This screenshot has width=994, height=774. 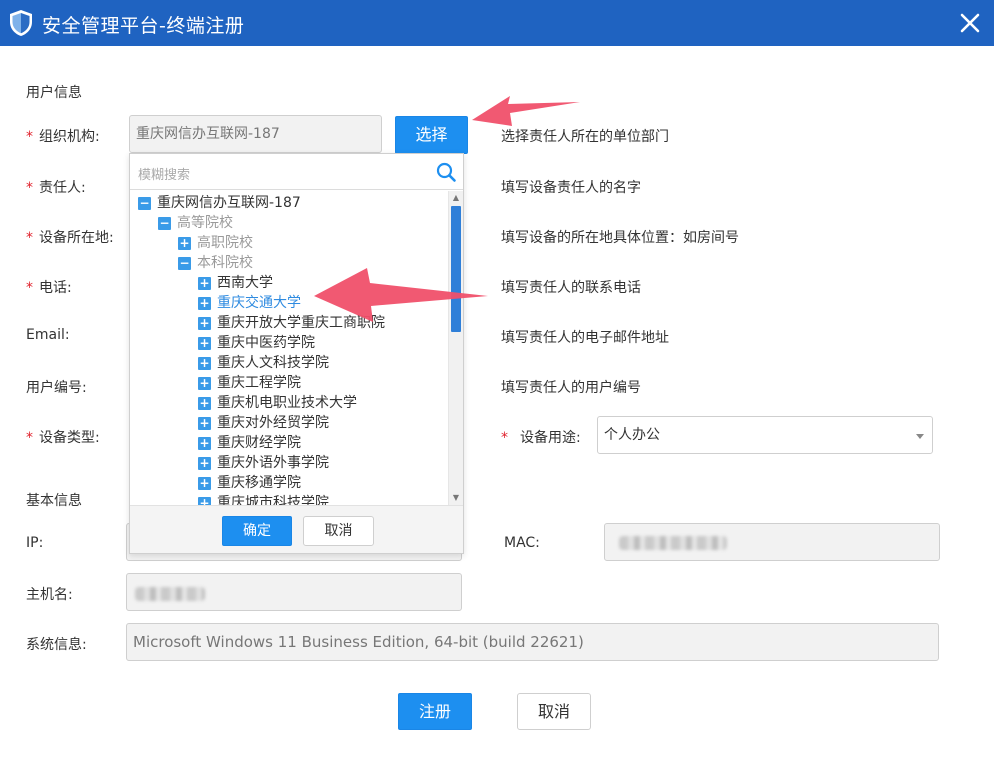 What do you see at coordinates (273, 500) in the screenshot?
I see `tree-node-label: 重庆城市科技学院` at bounding box center [273, 500].